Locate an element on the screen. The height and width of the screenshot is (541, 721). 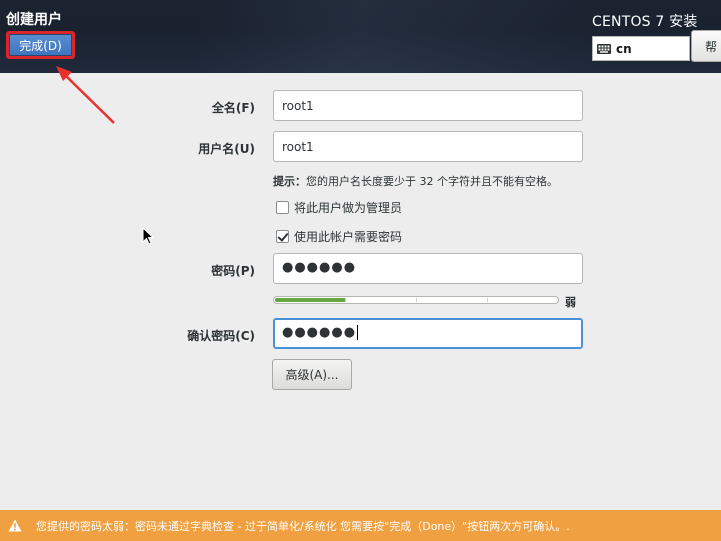
mouse-pointer-icon is located at coordinates (148, 236).